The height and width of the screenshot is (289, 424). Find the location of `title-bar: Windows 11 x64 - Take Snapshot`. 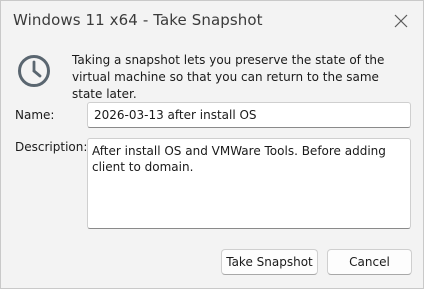

title-bar: Windows 11 x64 - Take Snapshot is located at coordinates (212, 21).